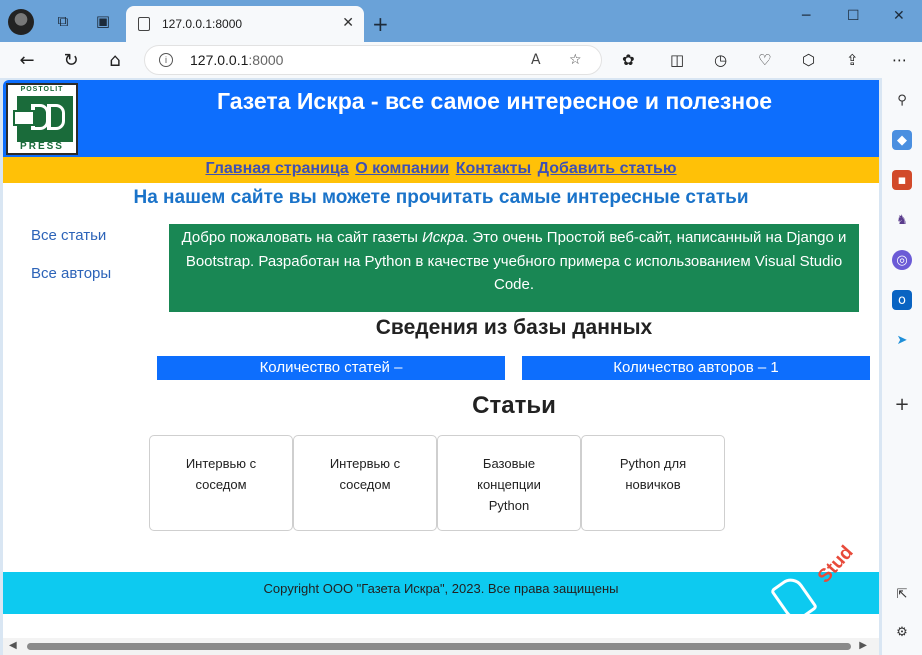  Describe the element at coordinates (103, 21) in the screenshot. I see `tab-actions-icon: ▣` at that location.